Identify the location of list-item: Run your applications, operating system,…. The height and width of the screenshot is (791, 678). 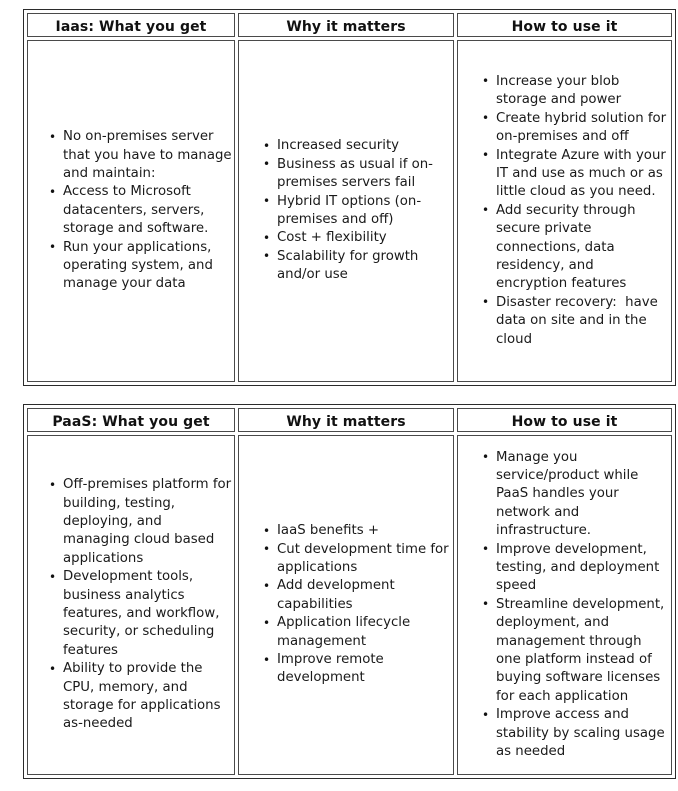
(140, 266).